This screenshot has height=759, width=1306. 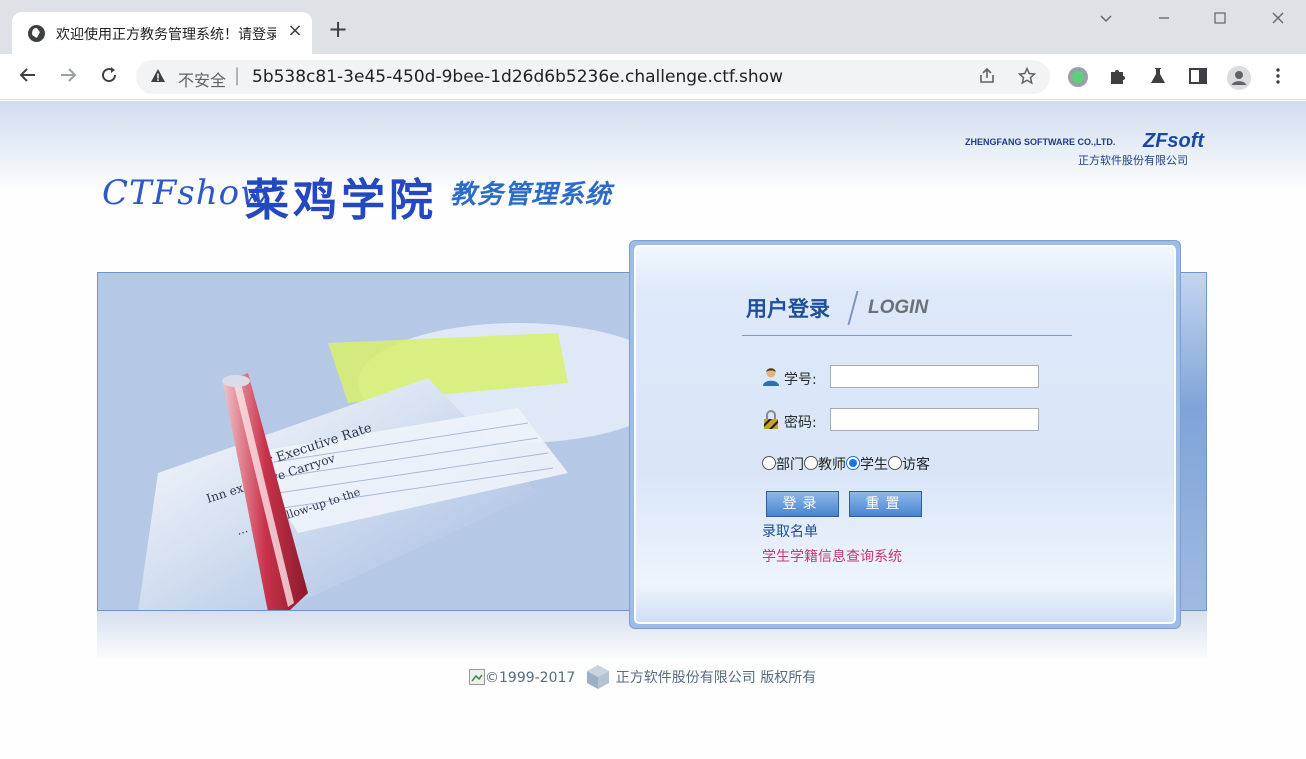 What do you see at coordinates (531, 195) in the screenshot?
I see `brand-system-name: 教务管理系统` at bounding box center [531, 195].